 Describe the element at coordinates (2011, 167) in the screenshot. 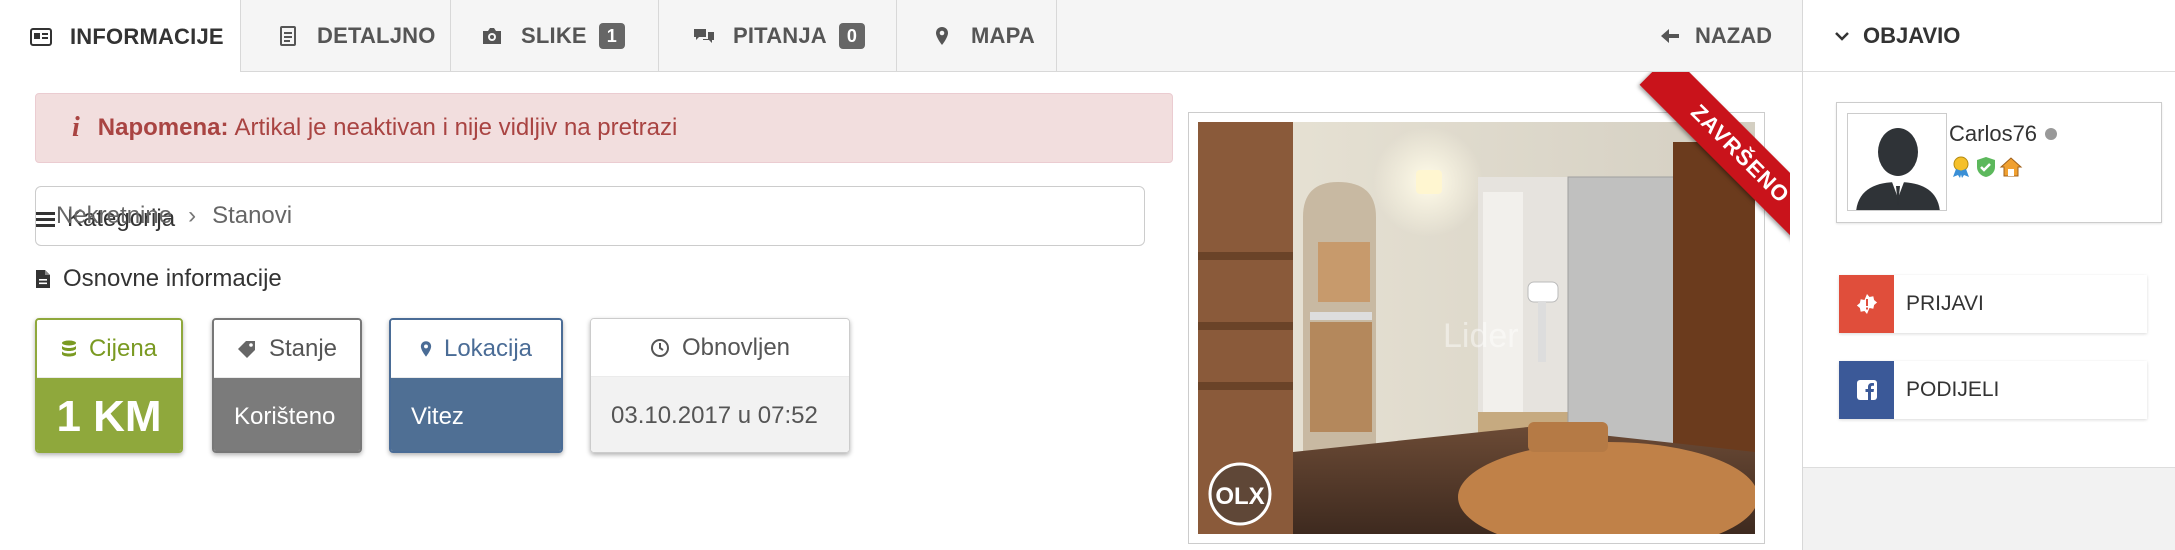

I see `home-badge-icon` at that location.